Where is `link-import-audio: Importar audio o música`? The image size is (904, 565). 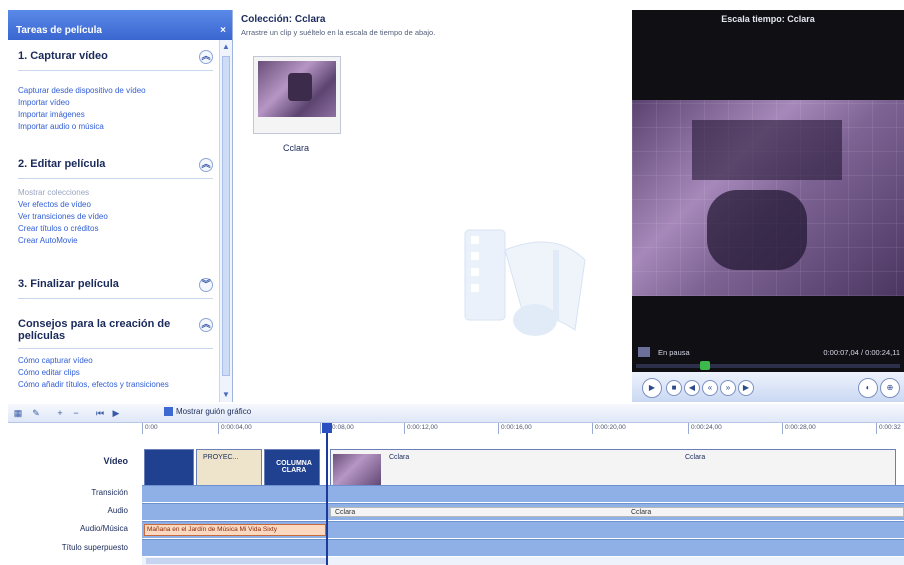 link-import-audio: Importar audio o música is located at coordinates (115, 127).